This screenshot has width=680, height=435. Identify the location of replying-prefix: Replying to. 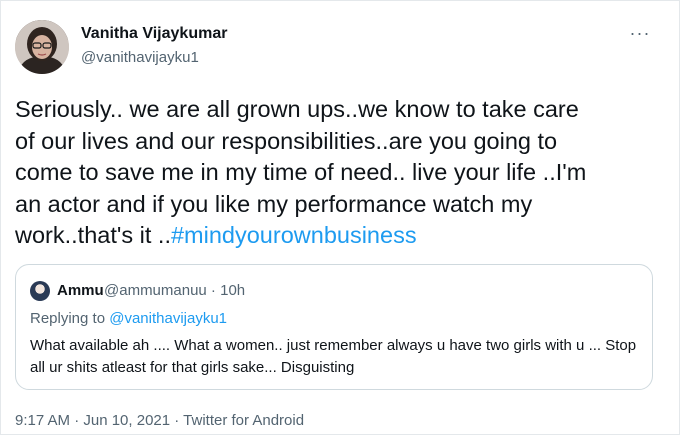
(70, 318).